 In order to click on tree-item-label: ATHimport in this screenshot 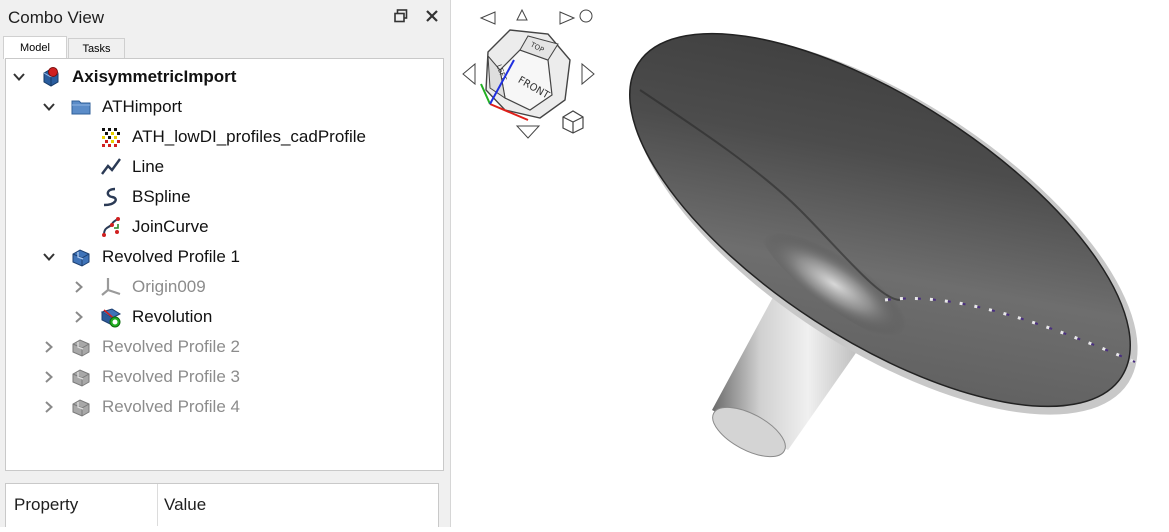, I will do `click(142, 106)`.